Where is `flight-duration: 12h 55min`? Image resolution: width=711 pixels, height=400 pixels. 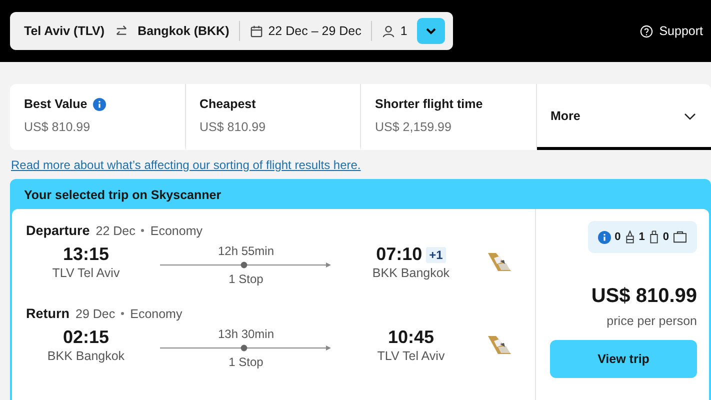 flight-duration: 12h 55min is located at coordinates (246, 251).